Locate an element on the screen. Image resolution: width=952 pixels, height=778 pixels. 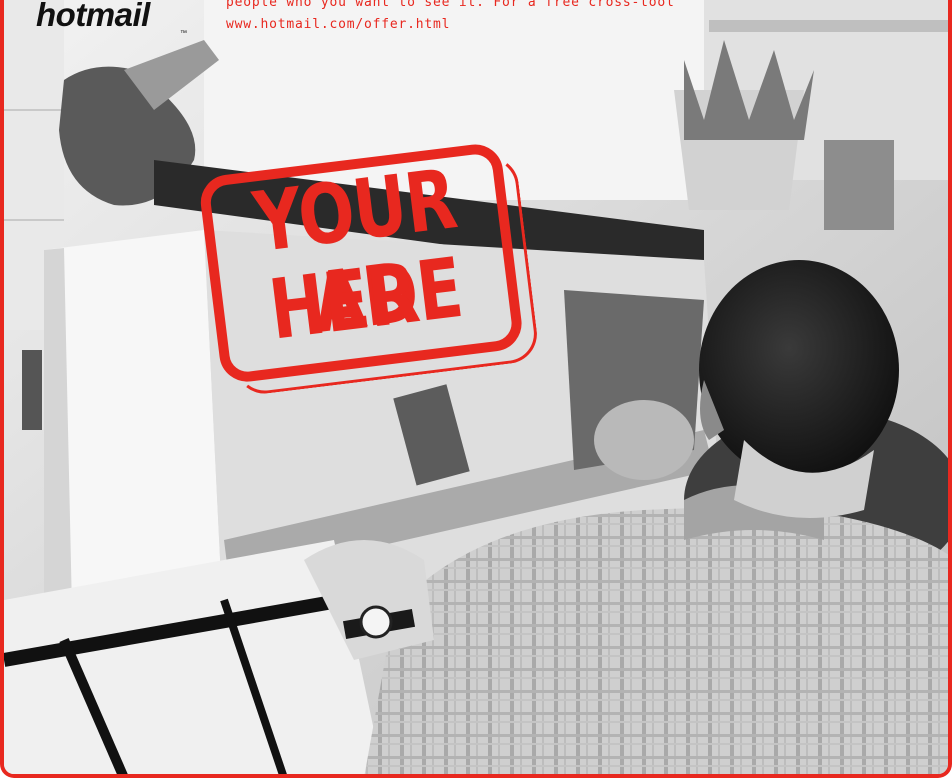
offer-url-link: www.hotmail.com/offer.html is located at coordinates (450, 25).